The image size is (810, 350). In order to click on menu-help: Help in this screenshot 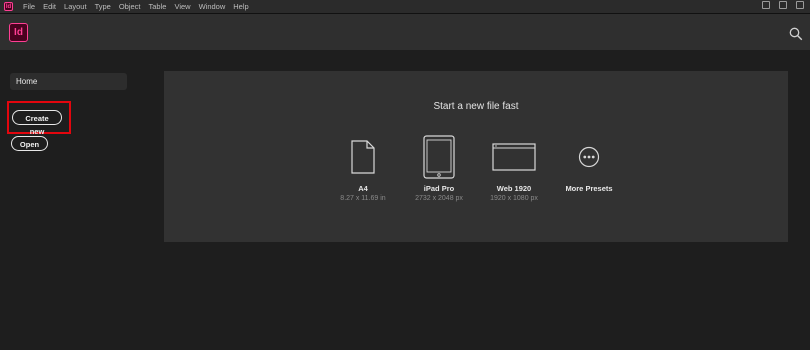, I will do `click(240, 6)`.